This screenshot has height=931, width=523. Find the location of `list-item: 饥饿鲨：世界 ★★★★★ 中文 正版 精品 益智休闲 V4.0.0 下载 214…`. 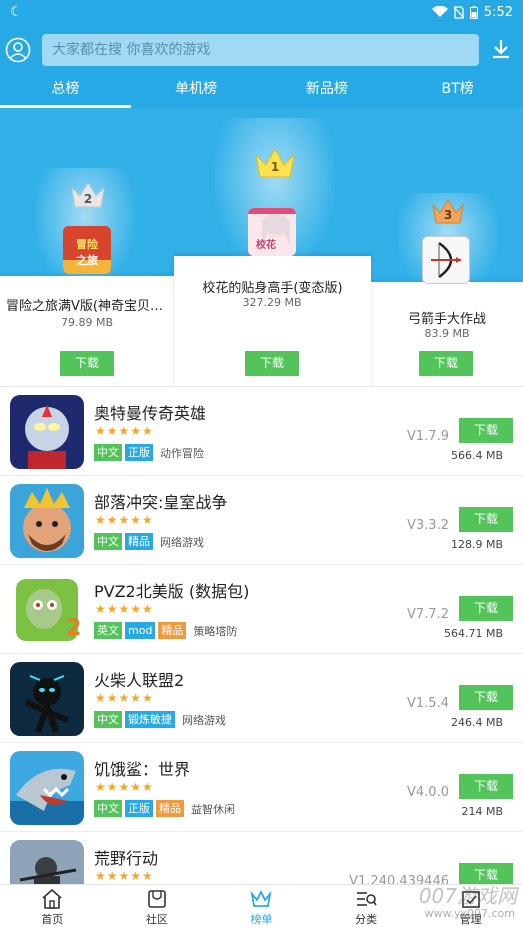

list-item: 饥饿鲨：世界 ★★★★★ 中文 正版 精品 益智休闲 V4.0.0 下载 214… is located at coordinates (261, 787).